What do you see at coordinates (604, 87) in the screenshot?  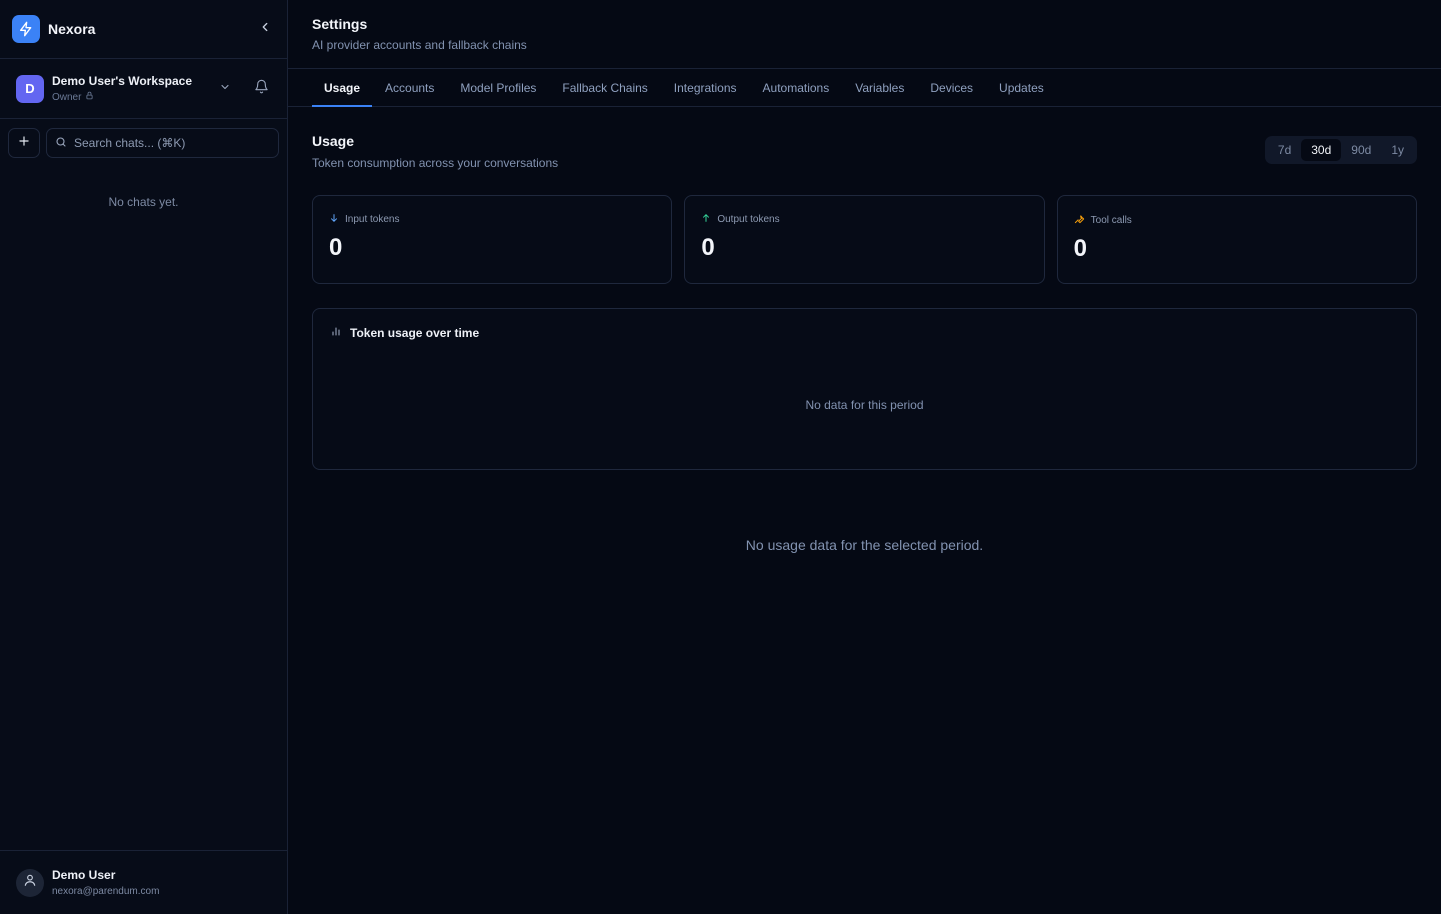 I see `tab-fallback-chains: Fallback Chains` at bounding box center [604, 87].